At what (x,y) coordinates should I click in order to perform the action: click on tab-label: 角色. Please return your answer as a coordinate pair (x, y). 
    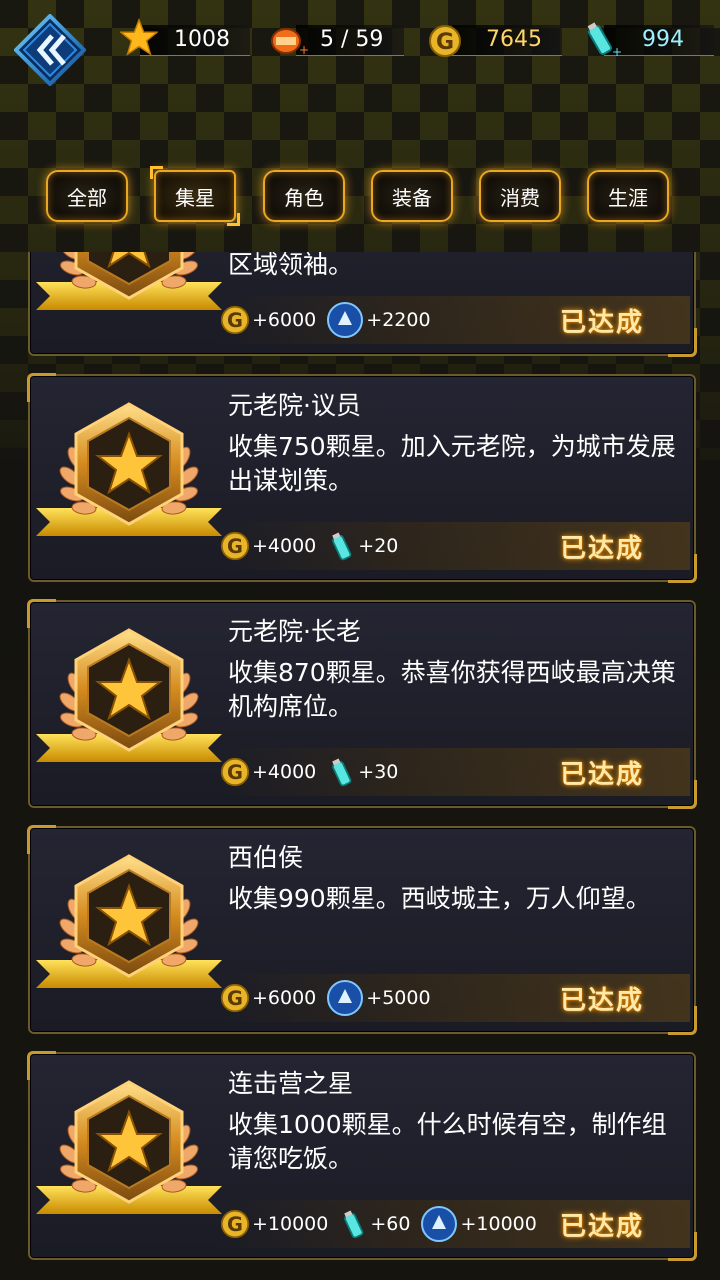
    Looking at the image, I should click on (304, 197).